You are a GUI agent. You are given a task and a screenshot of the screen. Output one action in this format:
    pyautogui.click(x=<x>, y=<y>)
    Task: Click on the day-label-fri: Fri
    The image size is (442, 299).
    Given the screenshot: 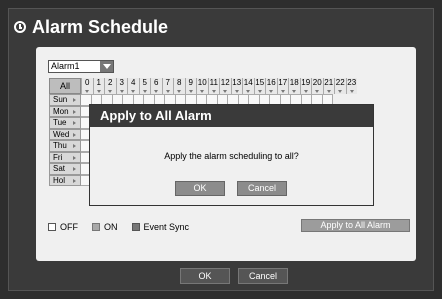 What is the action you would take?
    pyautogui.click(x=65, y=157)
    